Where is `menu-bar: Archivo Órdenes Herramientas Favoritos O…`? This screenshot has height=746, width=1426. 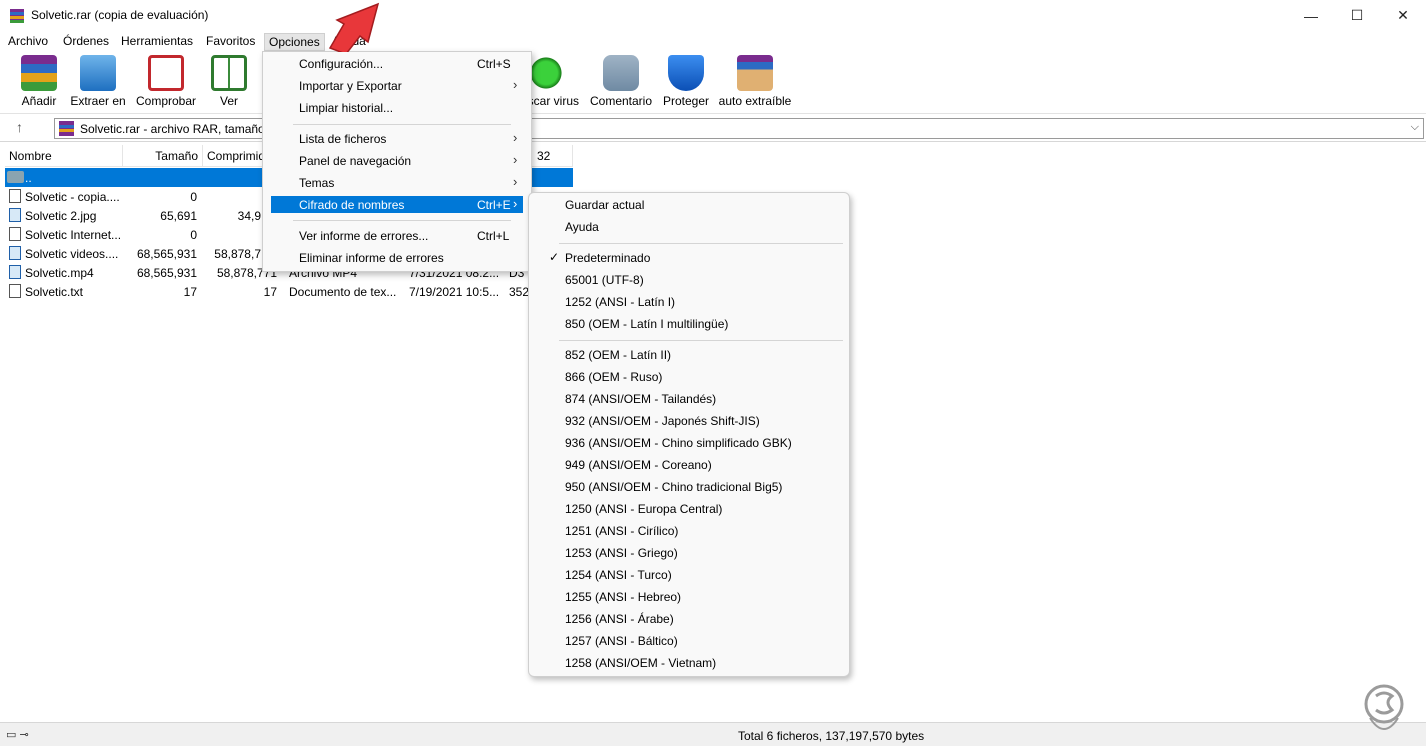 menu-bar: Archivo Órdenes Herramientas Favoritos O… is located at coordinates (713, 41).